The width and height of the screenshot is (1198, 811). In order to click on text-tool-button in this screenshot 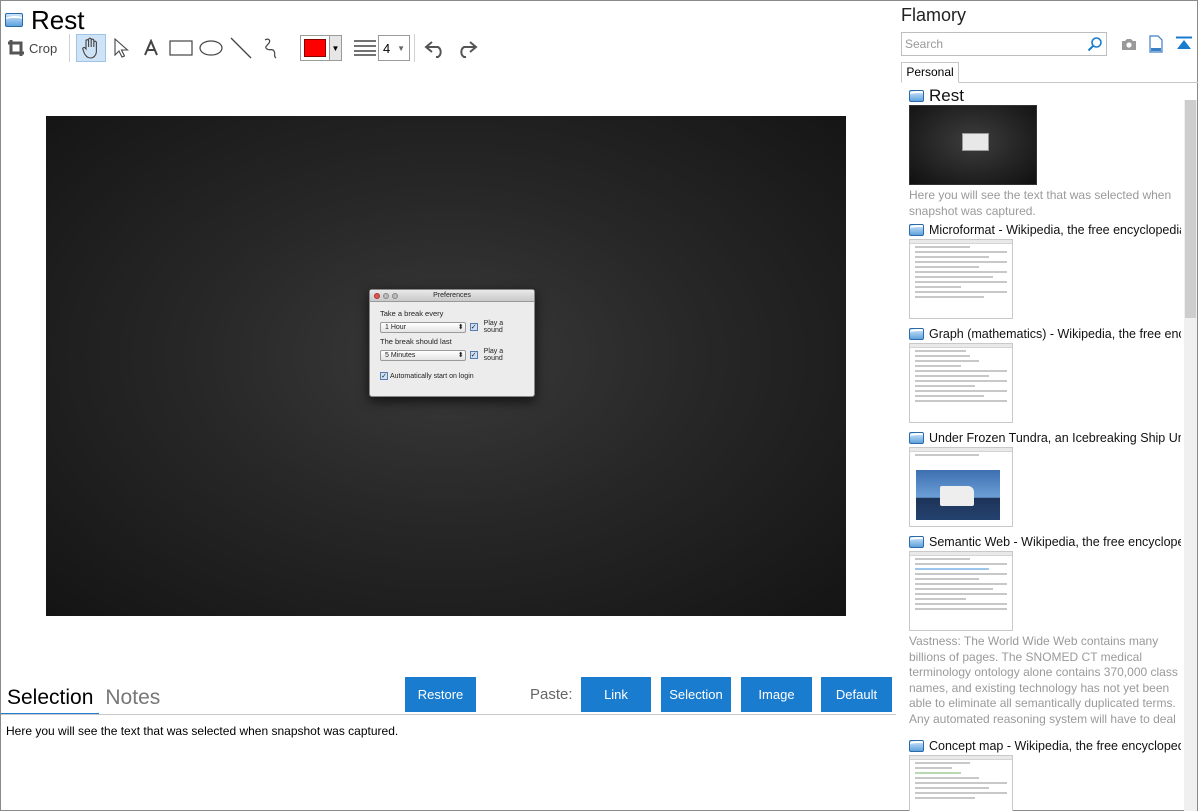, I will do `click(151, 48)`.